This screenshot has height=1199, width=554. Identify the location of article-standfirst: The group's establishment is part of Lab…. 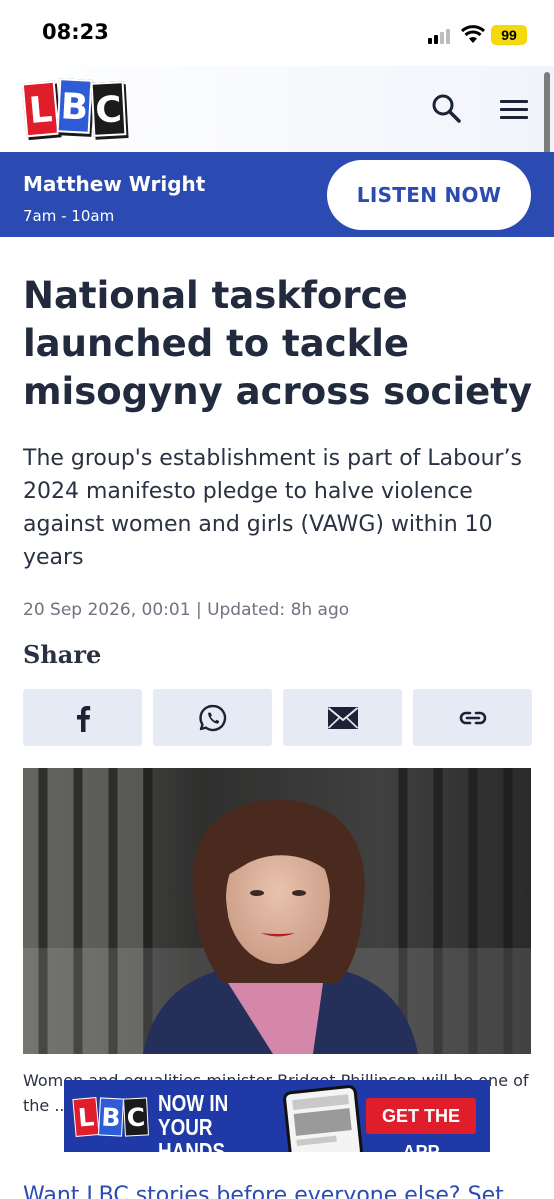
(273, 508).